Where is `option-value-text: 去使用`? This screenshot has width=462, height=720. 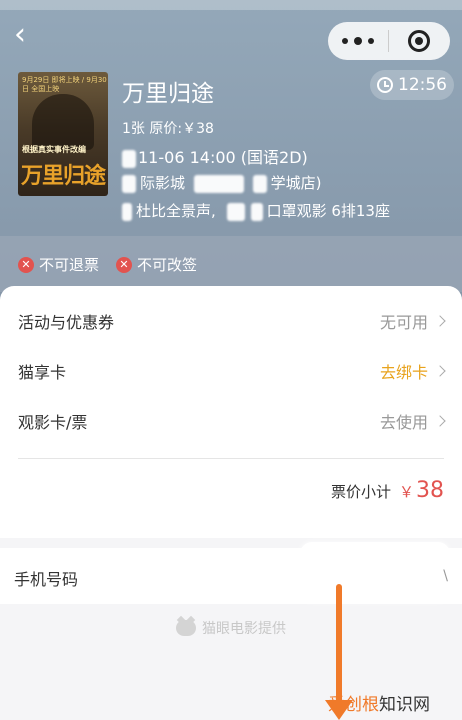 option-value-text: 去使用 is located at coordinates (403, 422).